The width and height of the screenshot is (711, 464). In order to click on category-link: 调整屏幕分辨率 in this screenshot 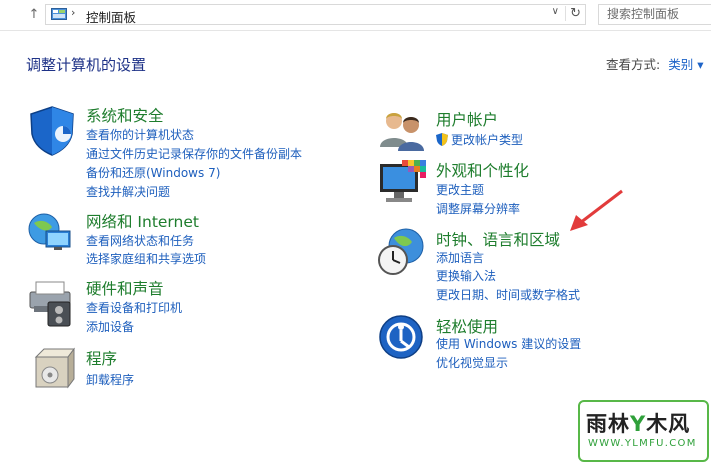, I will do `click(478, 208)`.